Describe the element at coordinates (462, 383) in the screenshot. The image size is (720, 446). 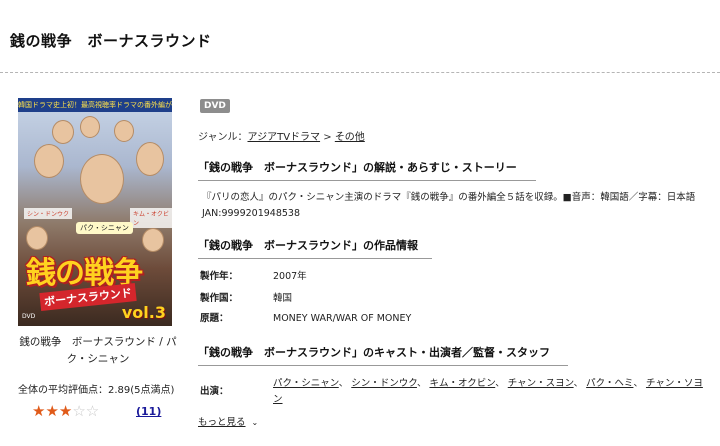
I see `cast-link: キム・オクビン` at that location.